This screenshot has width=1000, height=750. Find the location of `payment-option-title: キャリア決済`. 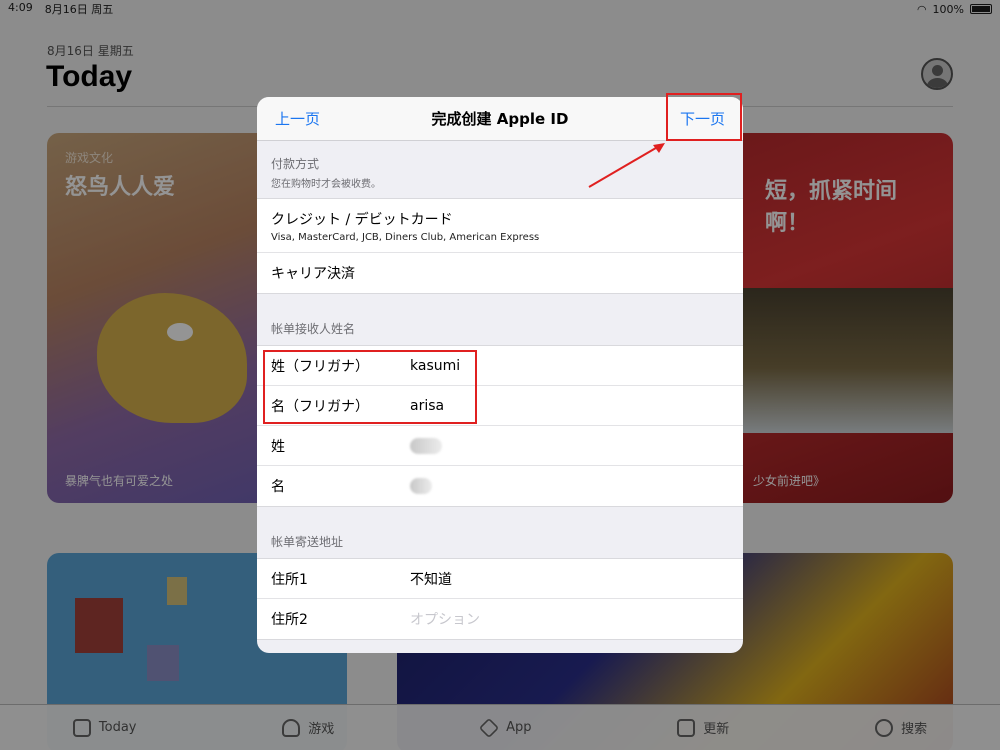

payment-option-title: キャリア決済 is located at coordinates (313, 274).